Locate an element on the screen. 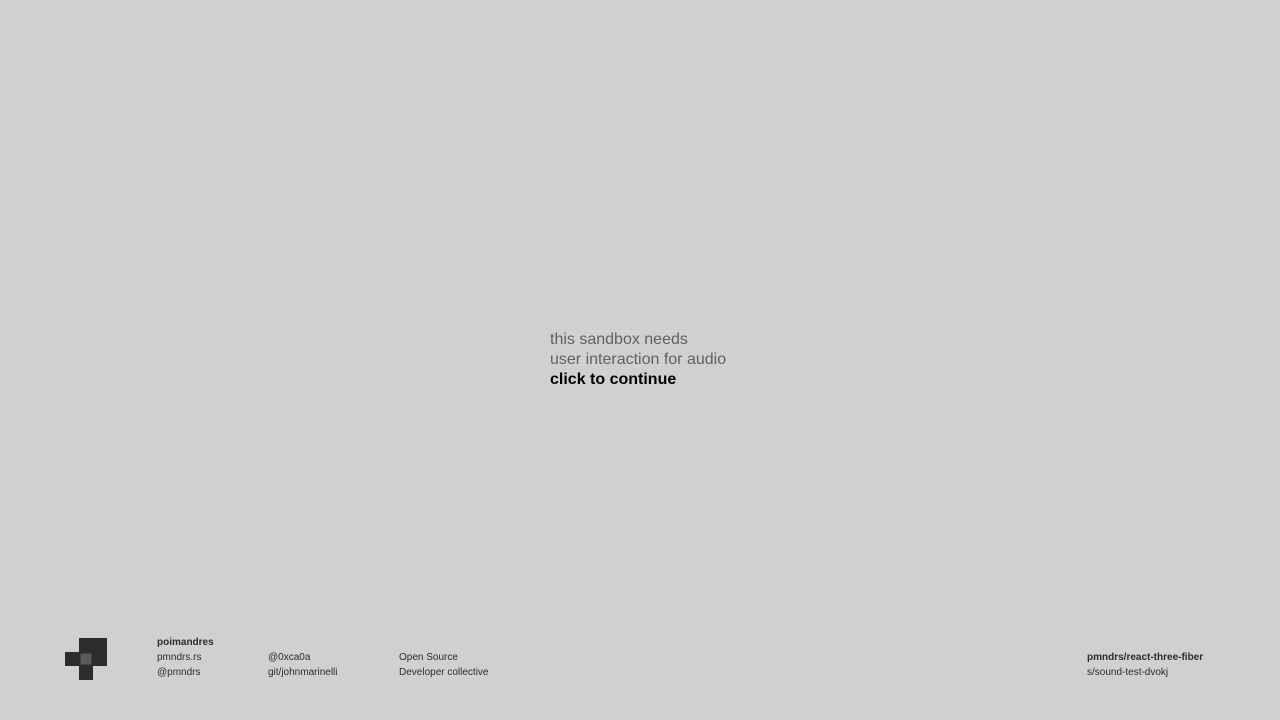  footer-author: @0xca0a git/johnmarinelli is located at coordinates (302, 665).